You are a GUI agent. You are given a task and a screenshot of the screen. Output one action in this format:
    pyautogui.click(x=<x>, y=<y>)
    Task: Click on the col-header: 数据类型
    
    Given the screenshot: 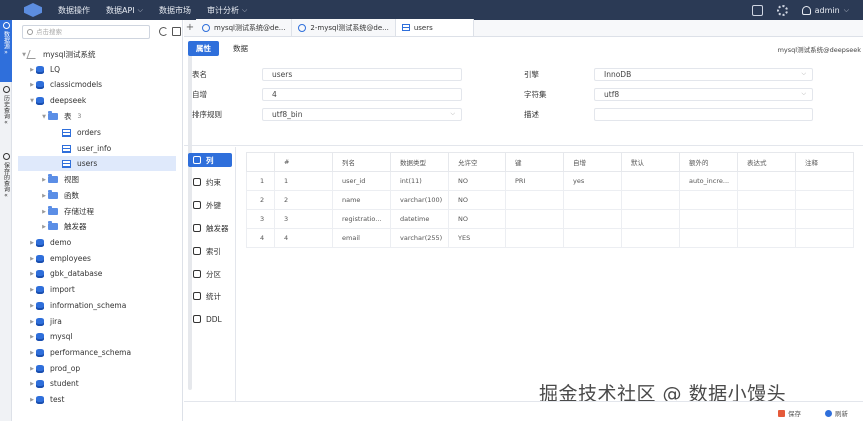 What is the action you would take?
    pyautogui.click(x=419, y=162)
    